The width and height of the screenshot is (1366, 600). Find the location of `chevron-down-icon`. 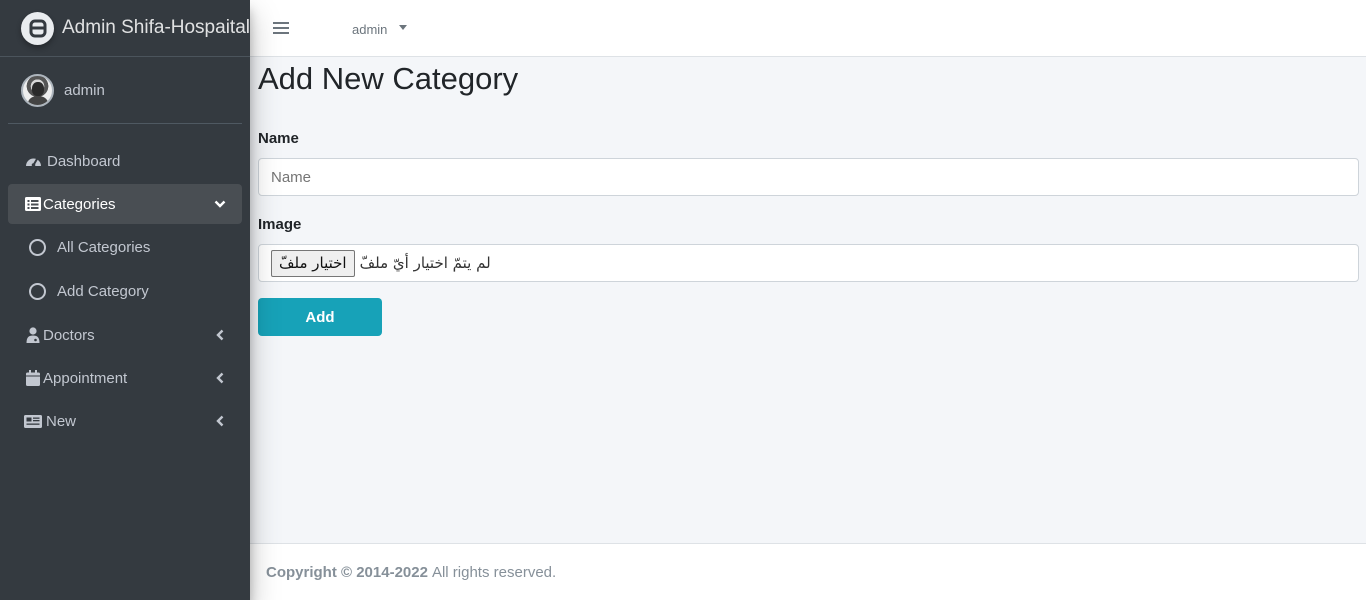

chevron-down-icon is located at coordinates (220, 204).